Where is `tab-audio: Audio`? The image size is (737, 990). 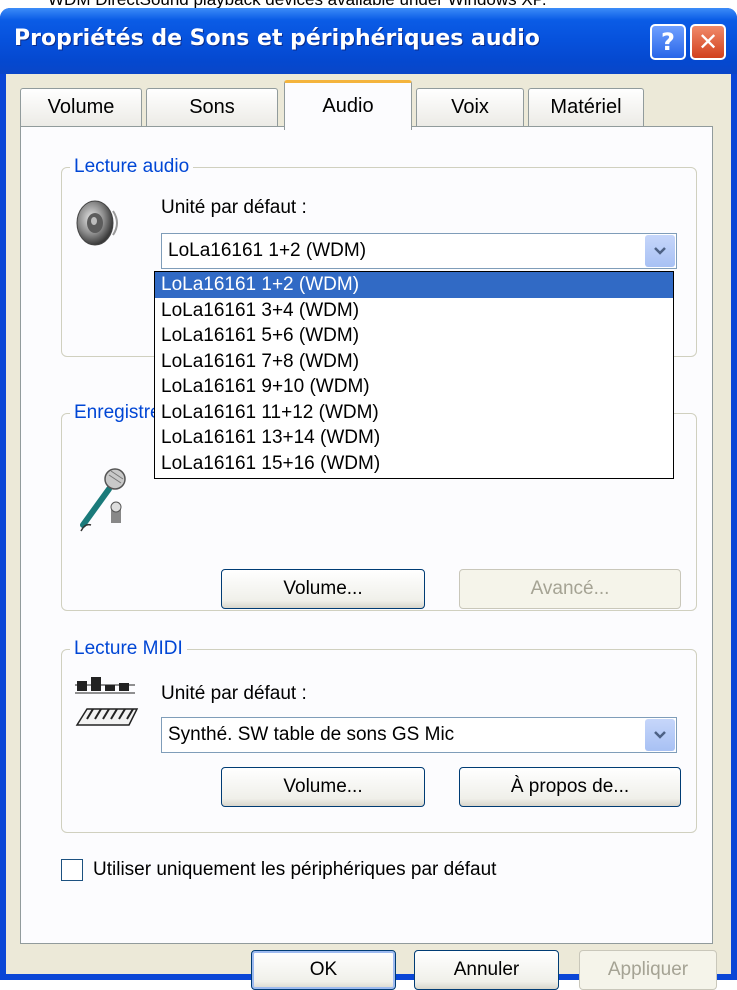 tab-audio: Audio is located at coordinates (348, 105).